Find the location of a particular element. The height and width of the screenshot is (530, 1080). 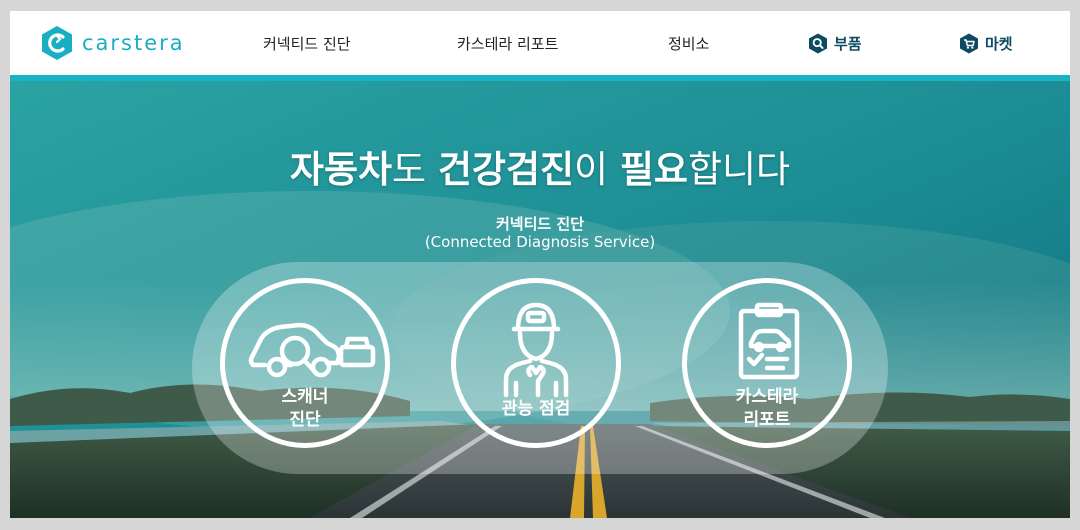

headline-part-particle: 이 is located at coordinates (597, 169).